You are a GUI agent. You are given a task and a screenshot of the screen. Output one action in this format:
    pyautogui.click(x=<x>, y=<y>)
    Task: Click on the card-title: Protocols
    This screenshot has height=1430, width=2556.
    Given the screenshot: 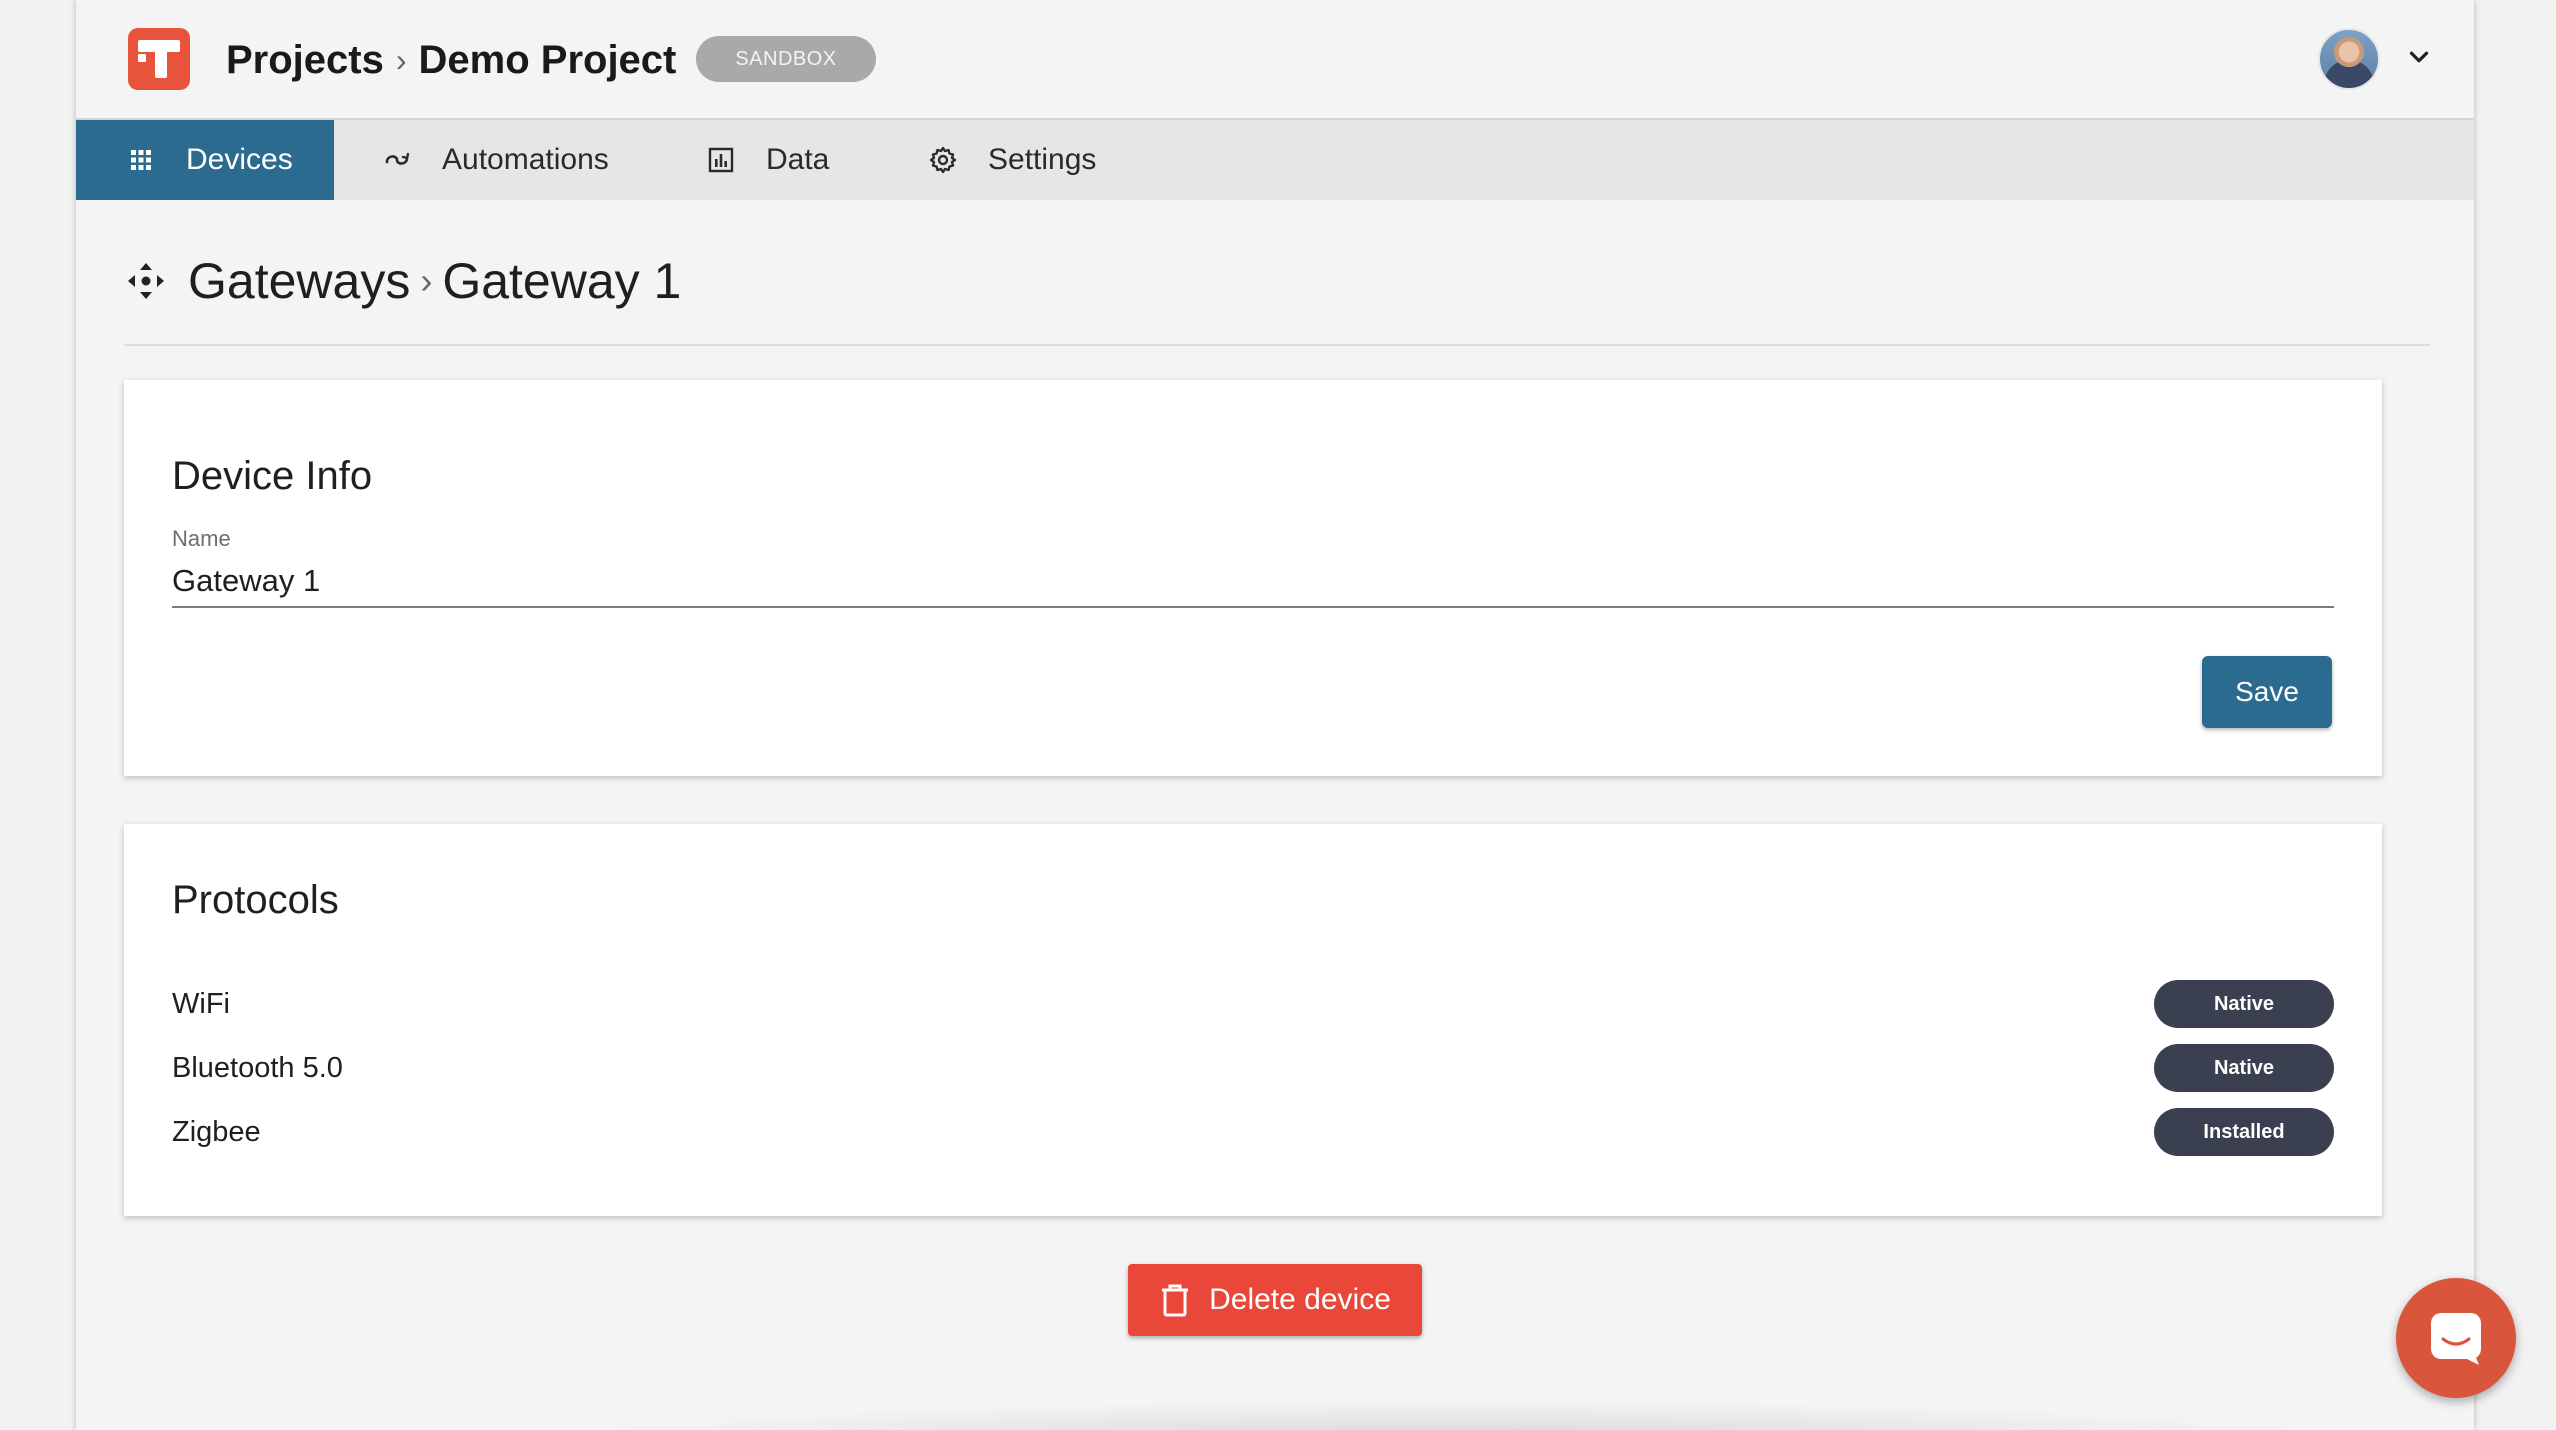 What is the action you would take?
    pyautogui.click(x=255, y=900)
    